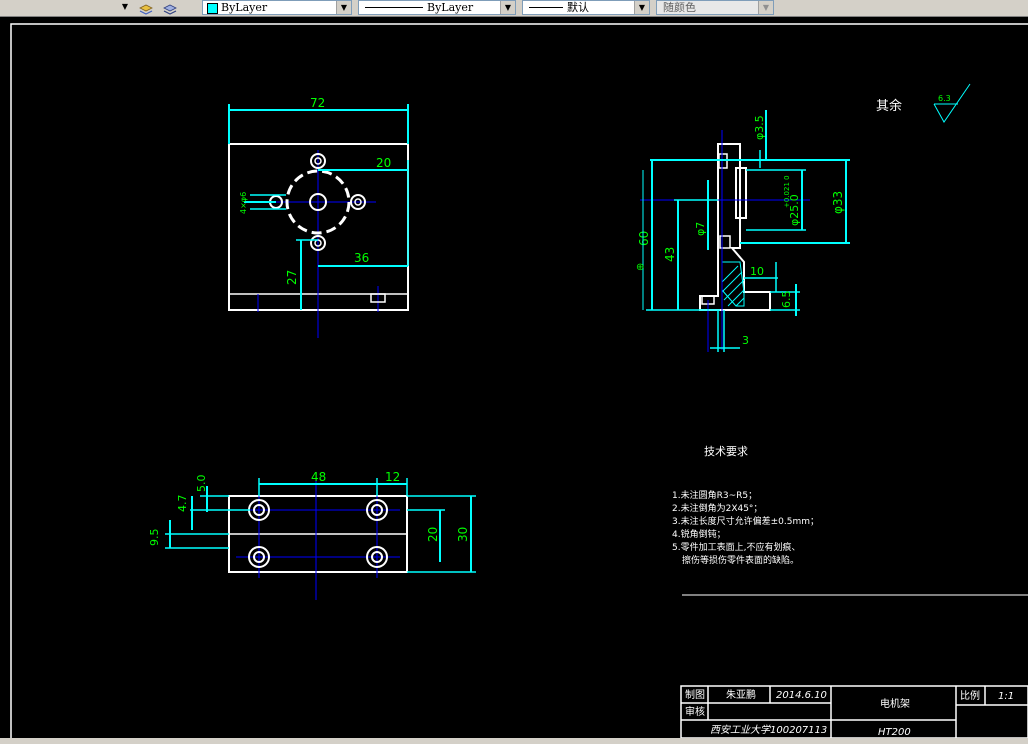 This screenshot has height=744, width=1028. I want to click on layer-previous-icon, so click(170, 8).